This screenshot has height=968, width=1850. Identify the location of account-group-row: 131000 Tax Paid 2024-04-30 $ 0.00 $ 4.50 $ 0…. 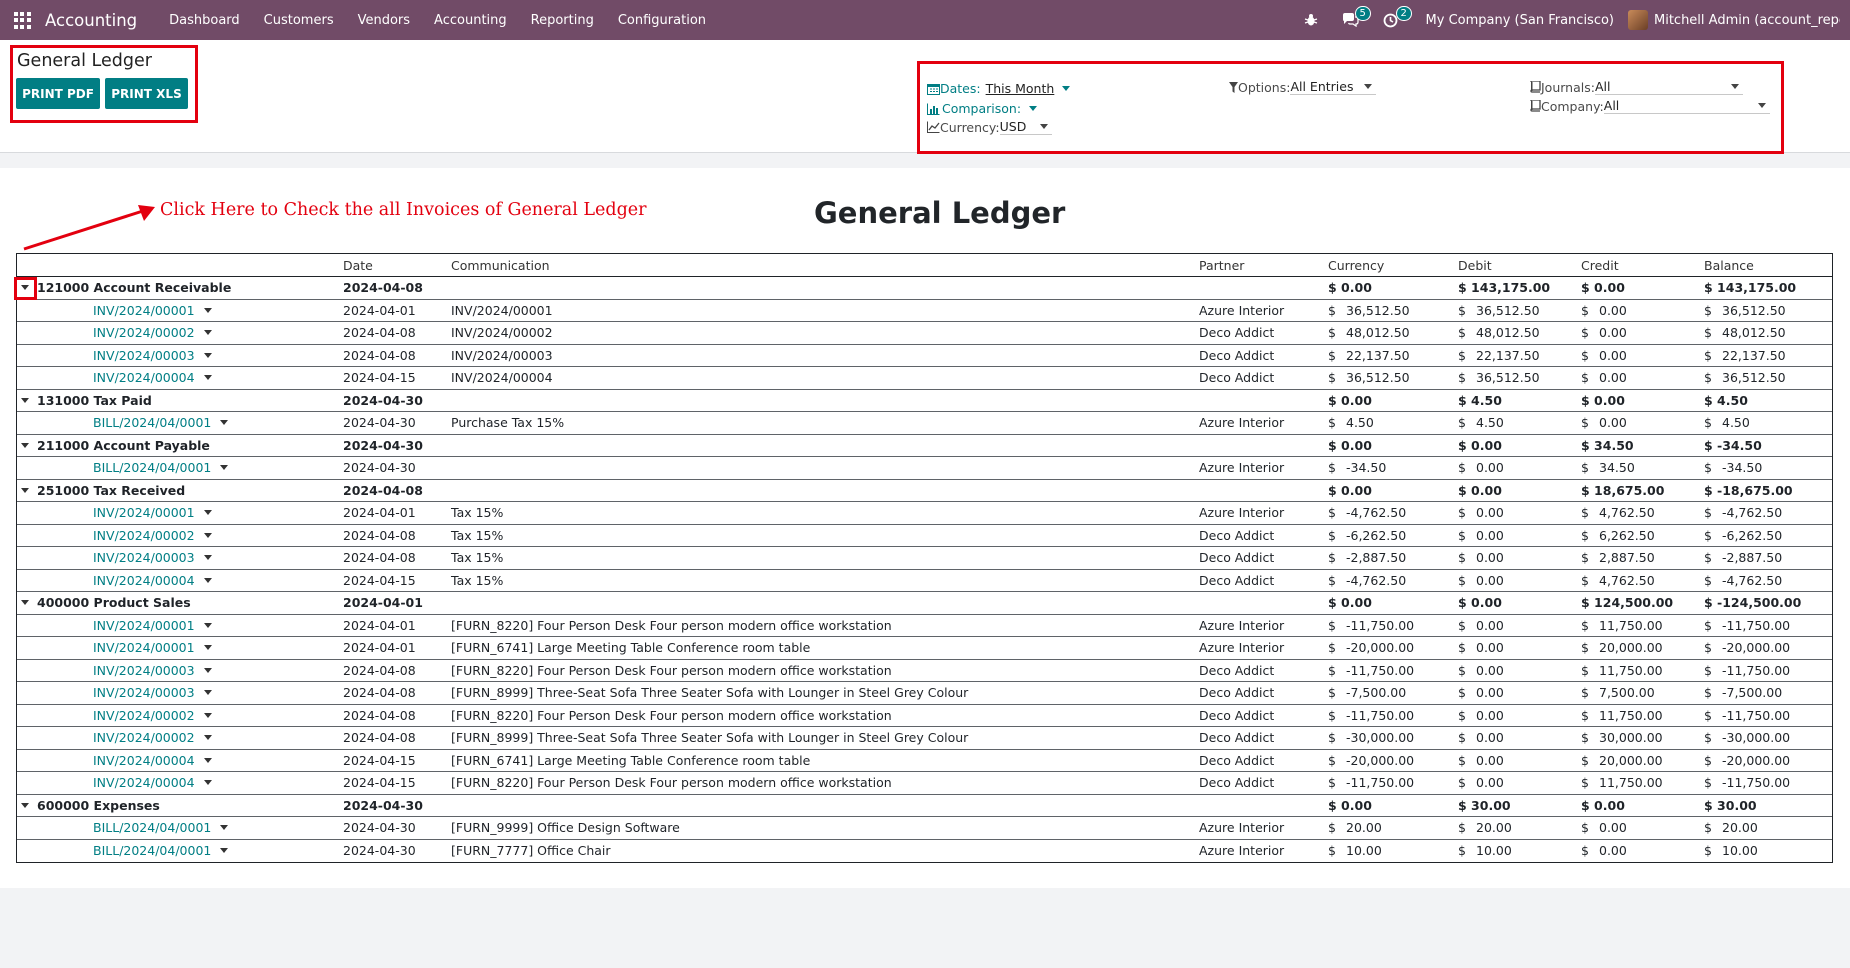
(924, 401).